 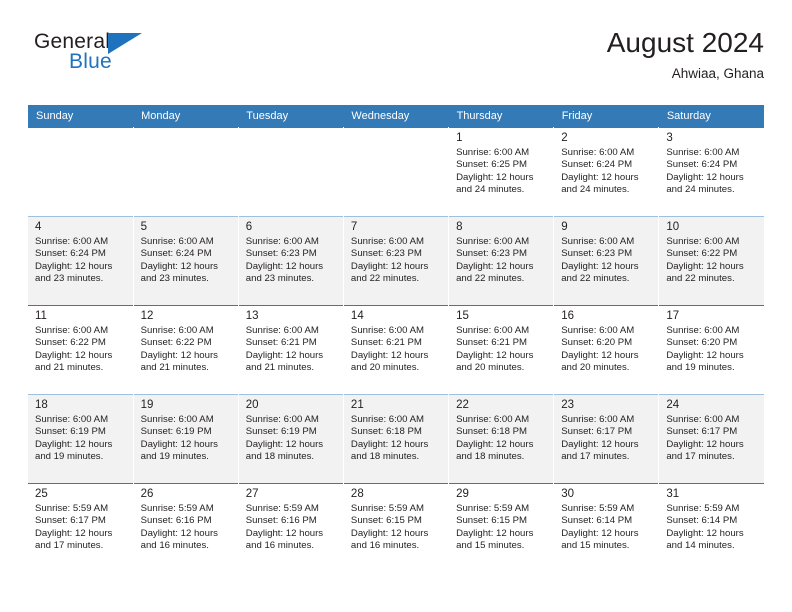 What do you see at coordinates (281, 432) in the screenshot?
I see `sunset-text: Sunset: 6:19 PM` at bounding box center [281, 432].